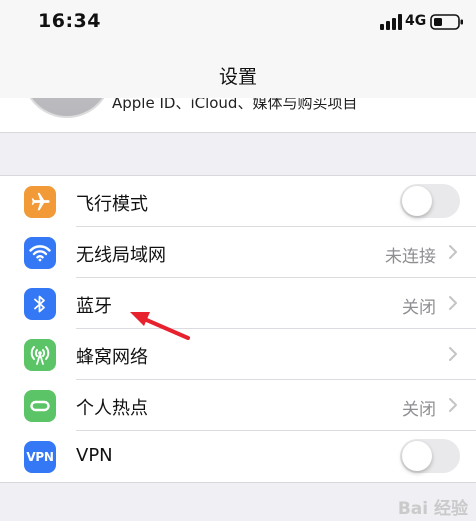 The width and height of the screenshot is (476, 521). What do you see at coordinates (238, 115) in the screenshot?
I see `apple-id-row: Apple ID、iCloud、媒体与购买项目` at bounding box center [238, 115].